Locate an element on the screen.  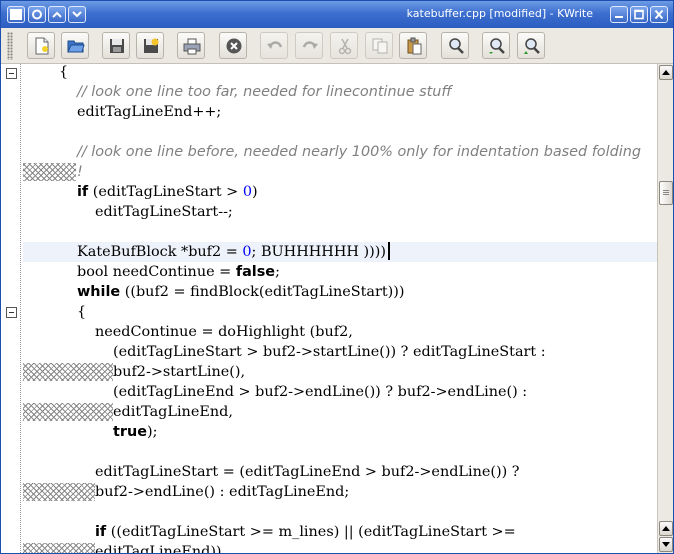
code-line: editTagLineEnd)) is located at coordinates (340, 547).